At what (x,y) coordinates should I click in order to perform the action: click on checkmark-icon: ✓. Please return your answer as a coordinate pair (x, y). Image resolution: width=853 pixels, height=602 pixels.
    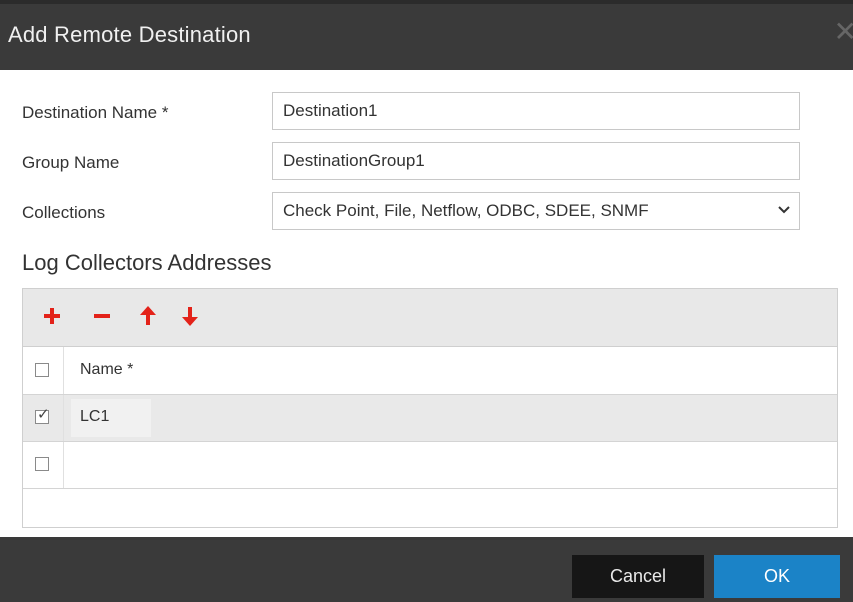
    Looking at the image, I should click on (43, 414).